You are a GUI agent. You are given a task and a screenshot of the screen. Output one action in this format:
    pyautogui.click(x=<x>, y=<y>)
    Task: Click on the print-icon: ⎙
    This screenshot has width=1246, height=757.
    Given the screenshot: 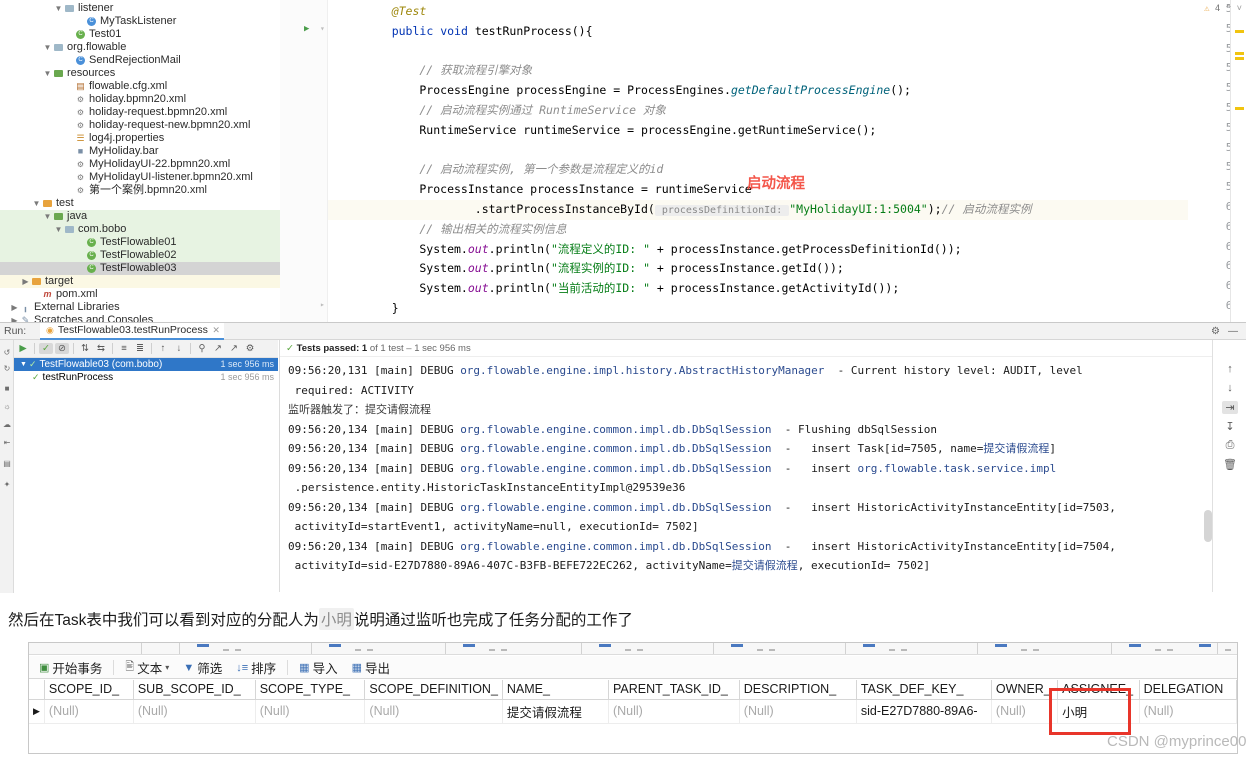 What is the action you would take?
    pyautogui.click(x=1230, y=445)
    